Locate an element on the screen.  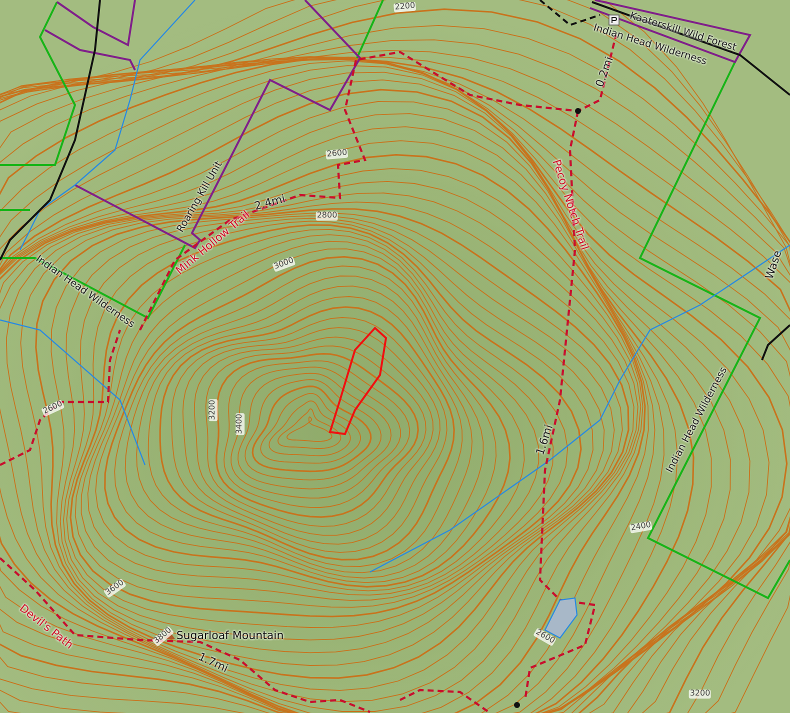
distance-label: 1.6mi is located at coordinates (545, 440).